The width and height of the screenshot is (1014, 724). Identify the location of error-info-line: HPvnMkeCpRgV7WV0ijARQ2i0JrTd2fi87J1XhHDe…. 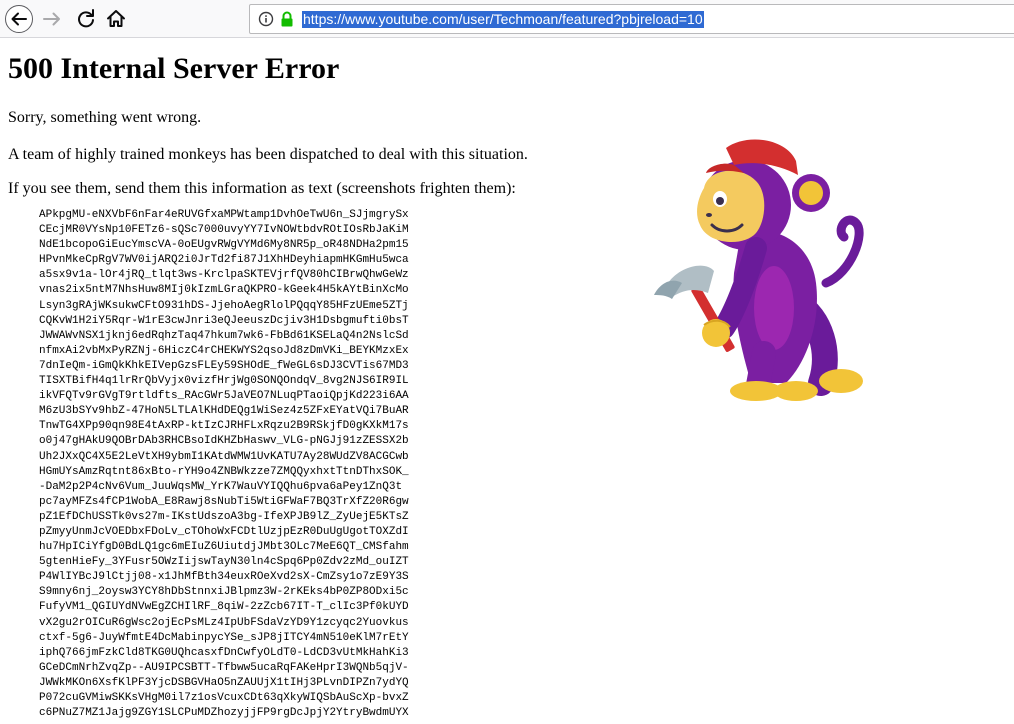
(224, 260).